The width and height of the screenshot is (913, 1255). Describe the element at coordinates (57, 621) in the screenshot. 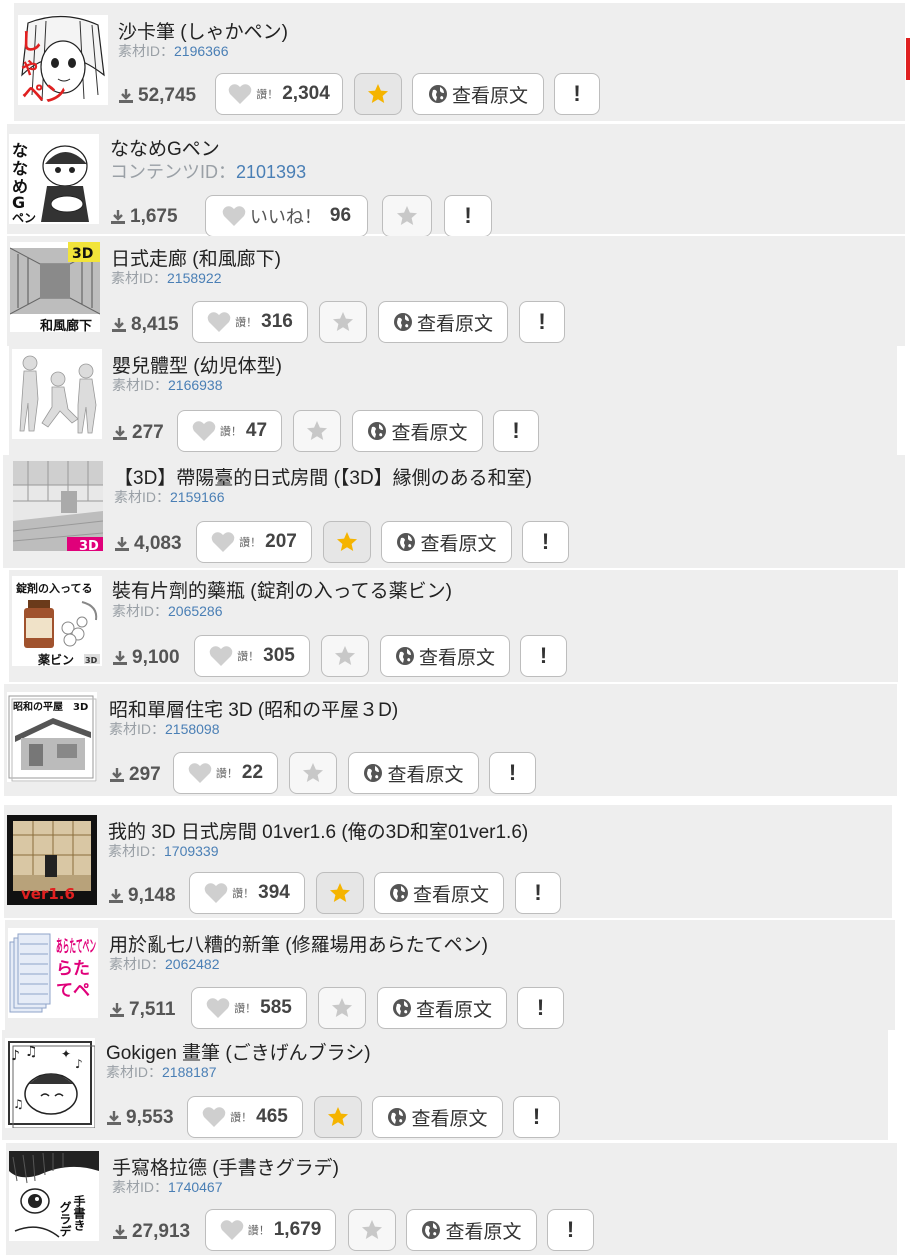

I see `item-thumbnail: 錠剤の入ってる 薬ビン 3D` at that location.